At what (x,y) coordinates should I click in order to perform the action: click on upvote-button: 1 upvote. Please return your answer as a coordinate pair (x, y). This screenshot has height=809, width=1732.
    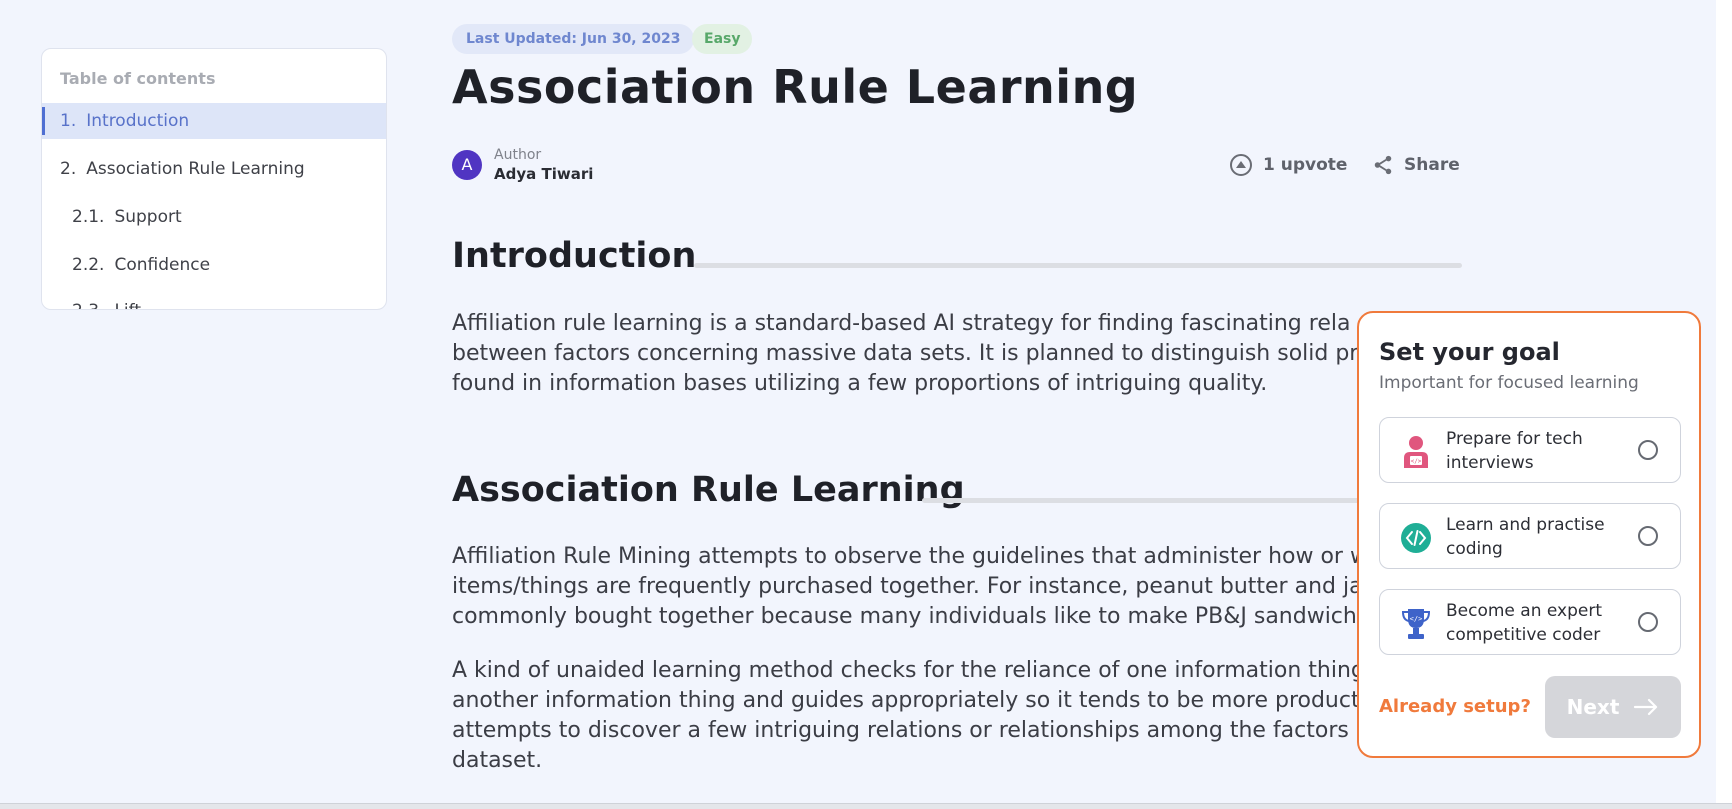
    Looking at the image, I should click on (1288, 165).